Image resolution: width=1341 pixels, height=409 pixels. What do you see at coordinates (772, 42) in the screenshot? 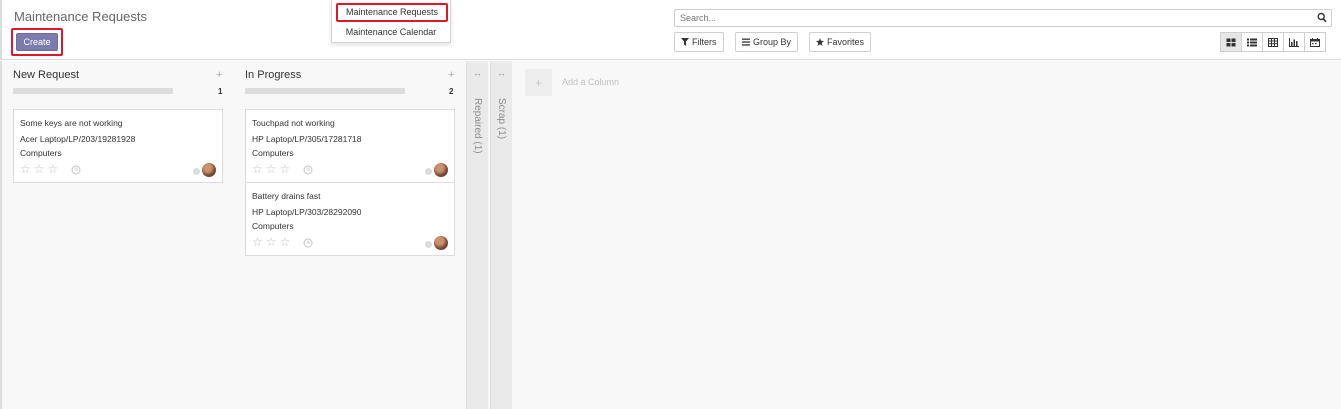
I see `group-by-label: Group By` at bounding box center [772, 42].